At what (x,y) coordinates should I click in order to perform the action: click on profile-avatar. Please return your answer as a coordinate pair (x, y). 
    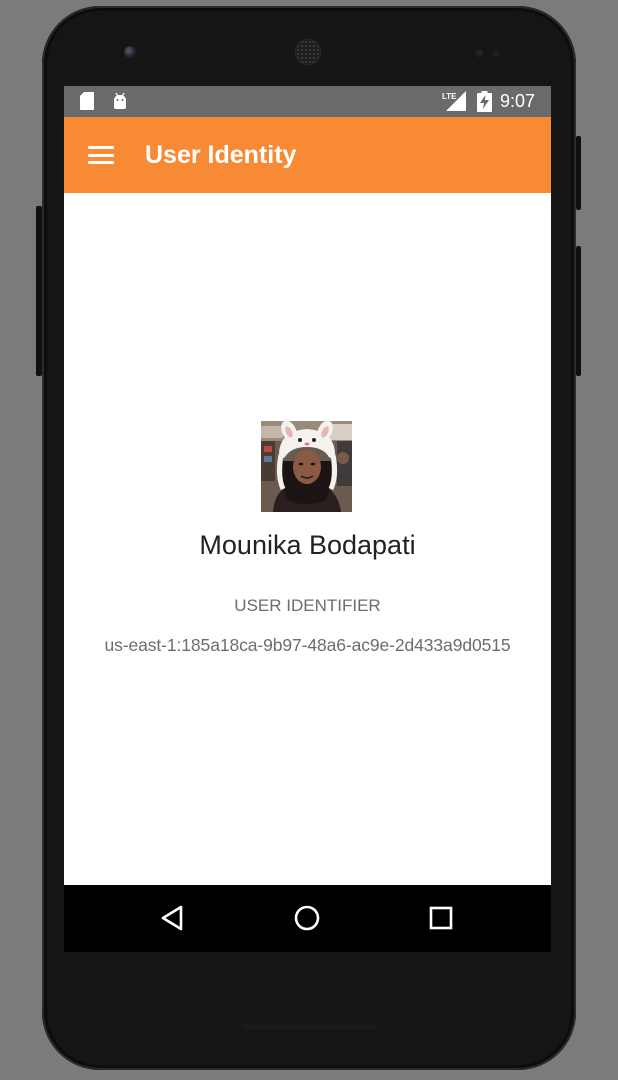
    Looking at the image, I should click on (306, 466).